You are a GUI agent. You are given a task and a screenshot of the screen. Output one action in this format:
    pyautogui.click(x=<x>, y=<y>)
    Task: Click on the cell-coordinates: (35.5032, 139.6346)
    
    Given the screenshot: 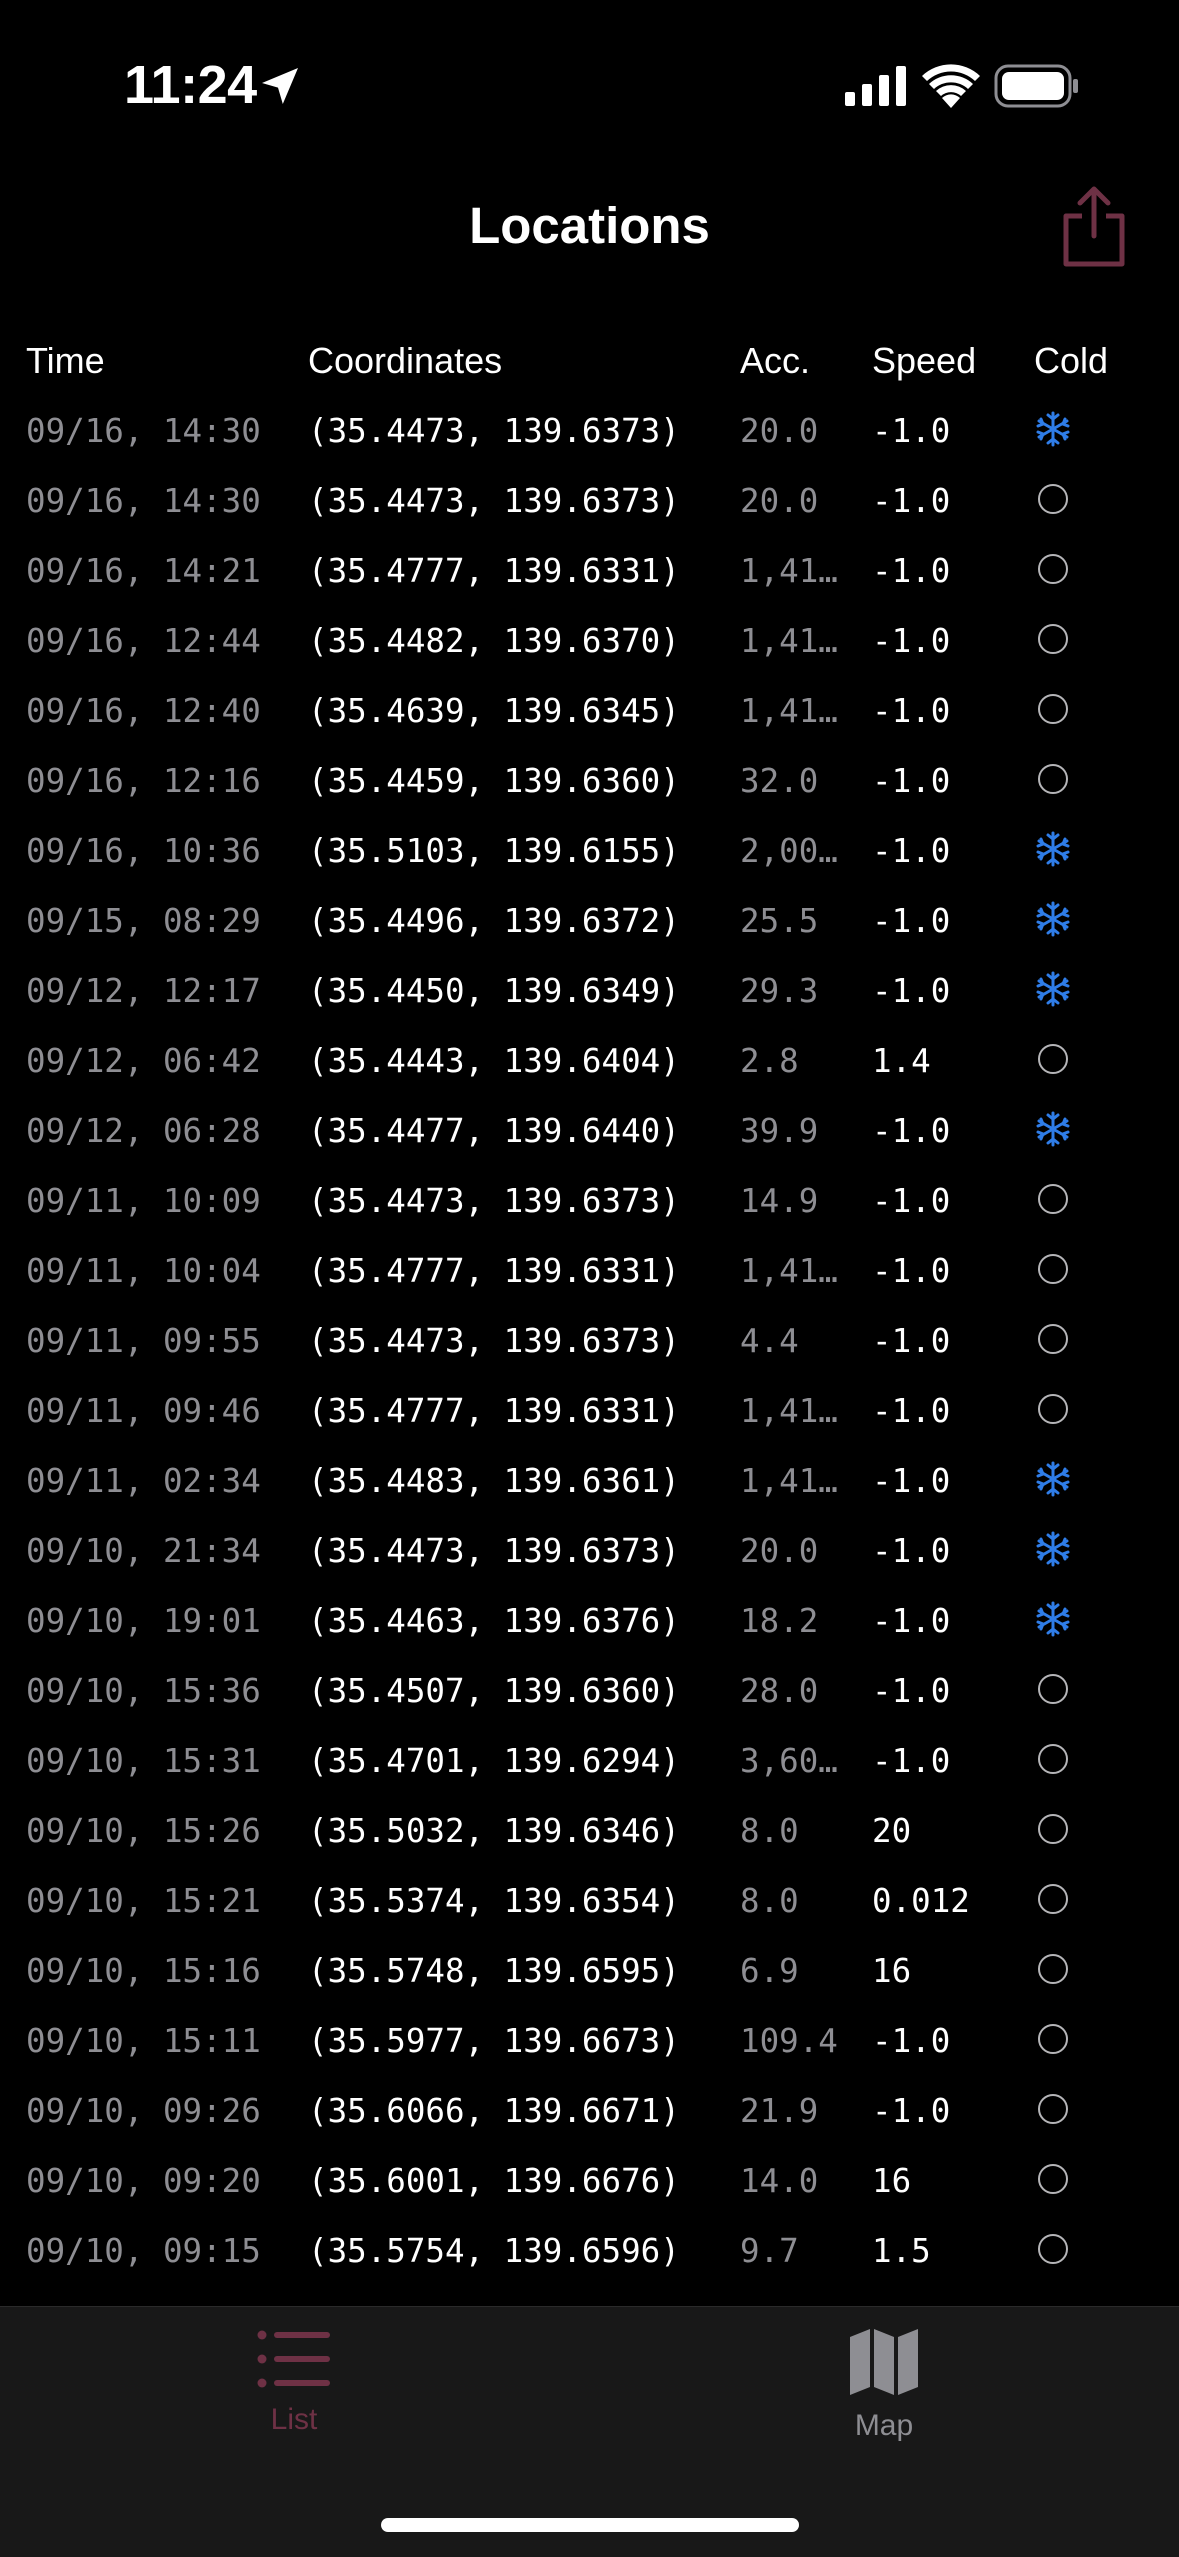 What is the action you would take?
    pyautogui.click(x=494, y=1831)
    